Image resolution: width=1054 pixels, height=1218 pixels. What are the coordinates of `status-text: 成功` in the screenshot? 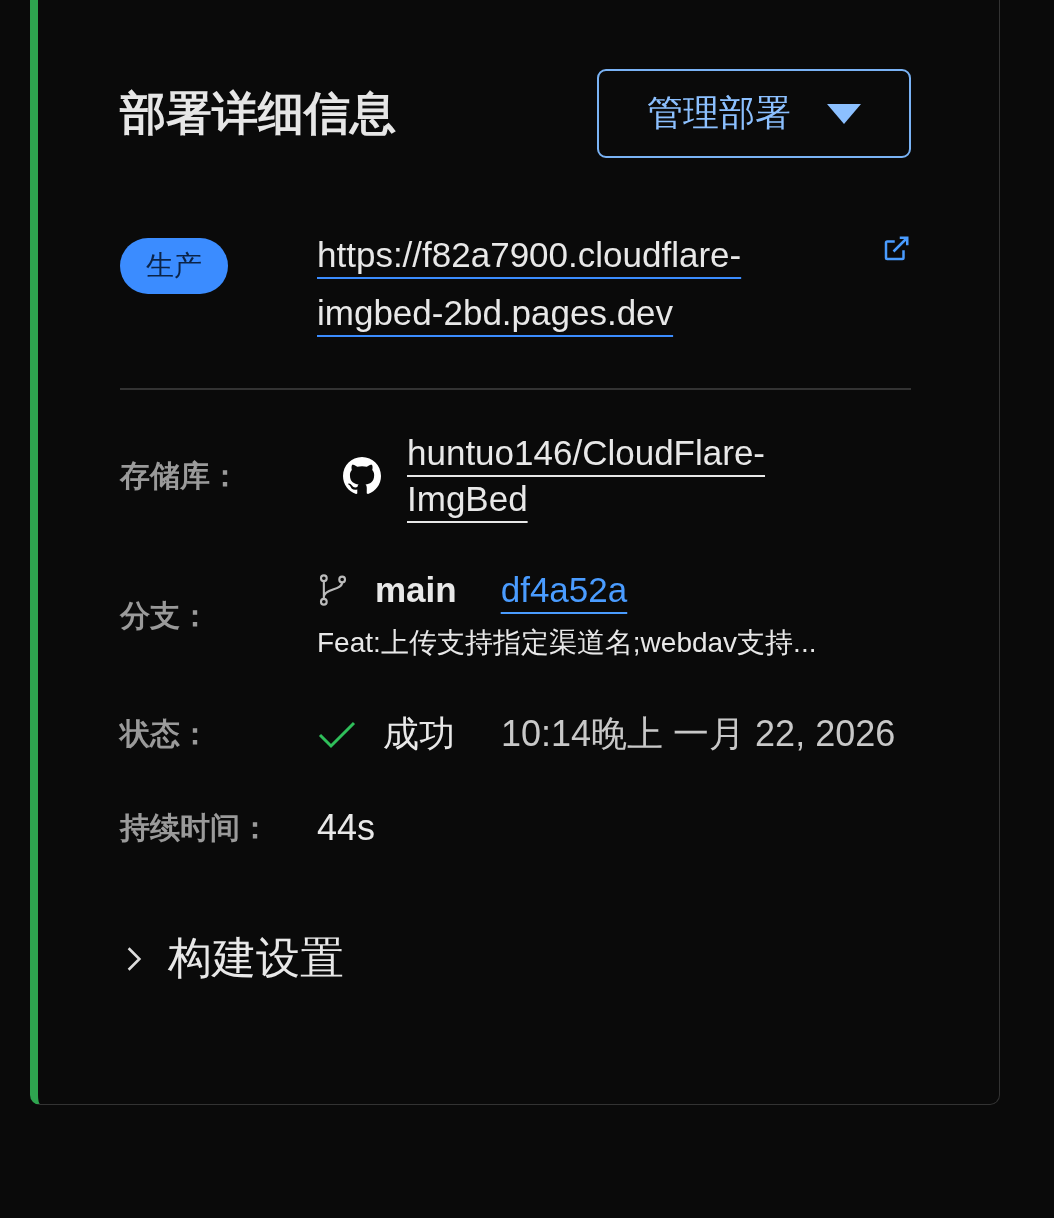 It's located at (419, 734).